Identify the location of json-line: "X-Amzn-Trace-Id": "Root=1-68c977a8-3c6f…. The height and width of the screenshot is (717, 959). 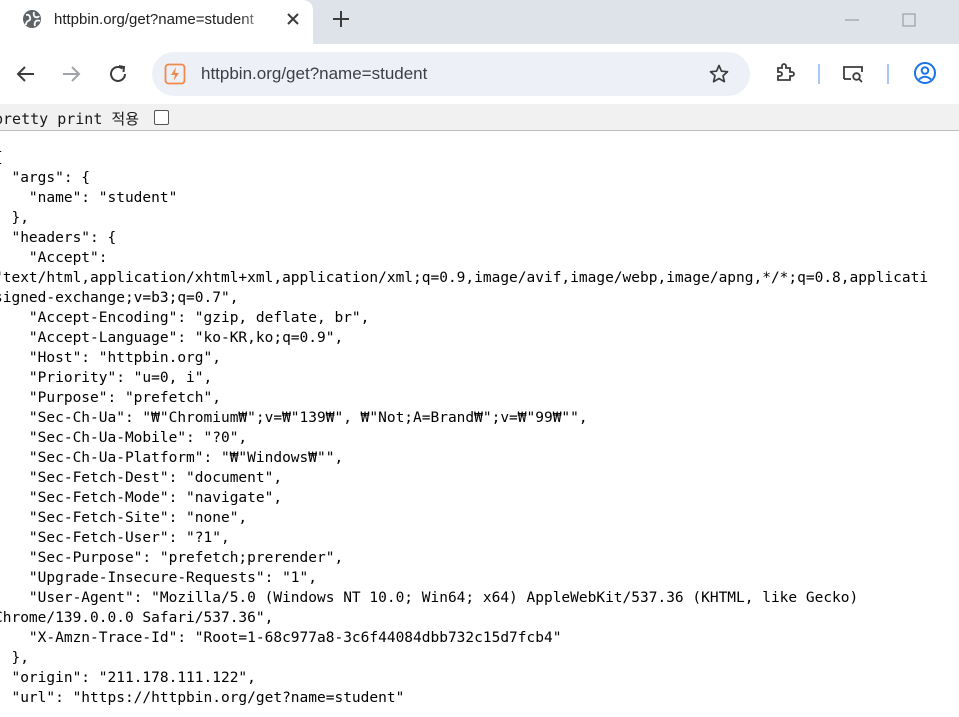
(281, 638).